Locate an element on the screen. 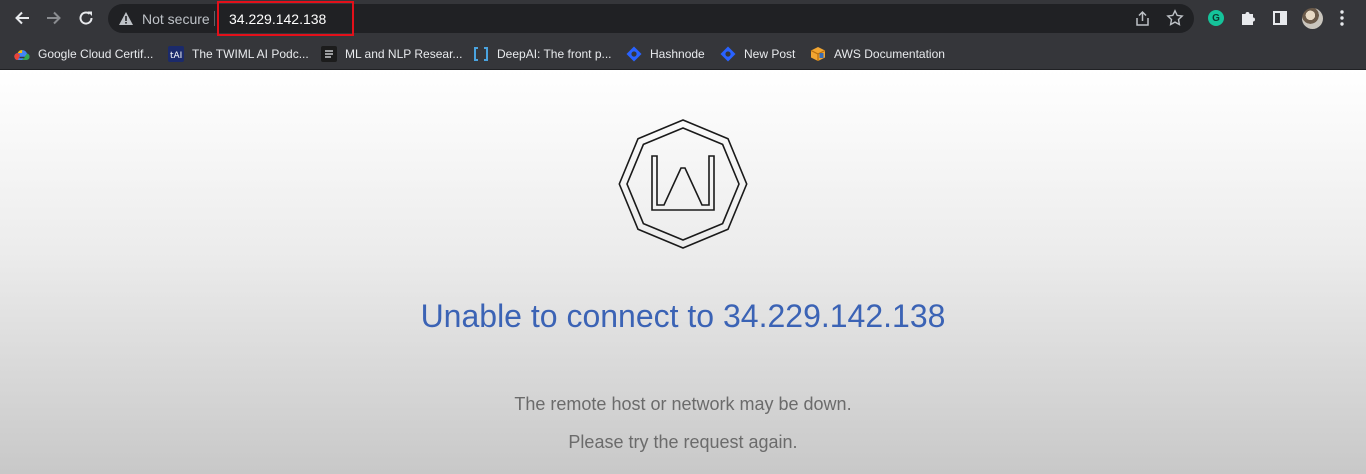  share-icon is located at coordinates (1142, 18).